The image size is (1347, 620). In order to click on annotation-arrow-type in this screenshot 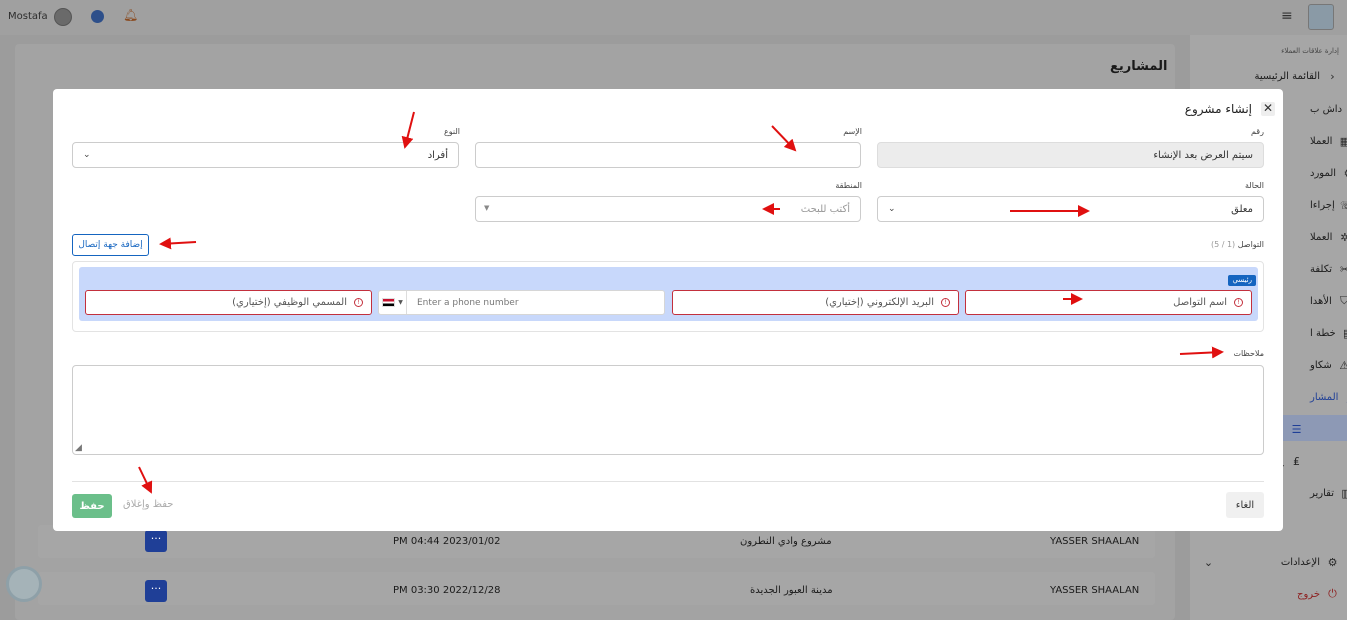, I will do `click(408, 130)`.